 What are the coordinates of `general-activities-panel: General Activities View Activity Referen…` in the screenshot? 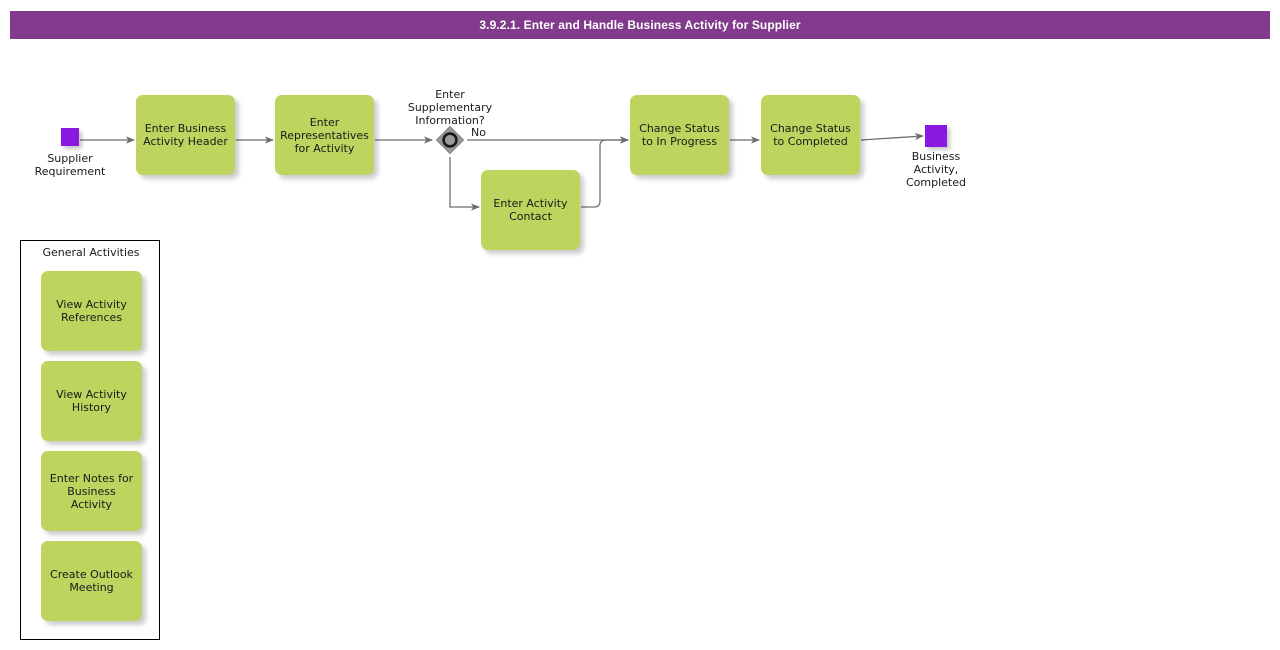 It's located at (90, 440).